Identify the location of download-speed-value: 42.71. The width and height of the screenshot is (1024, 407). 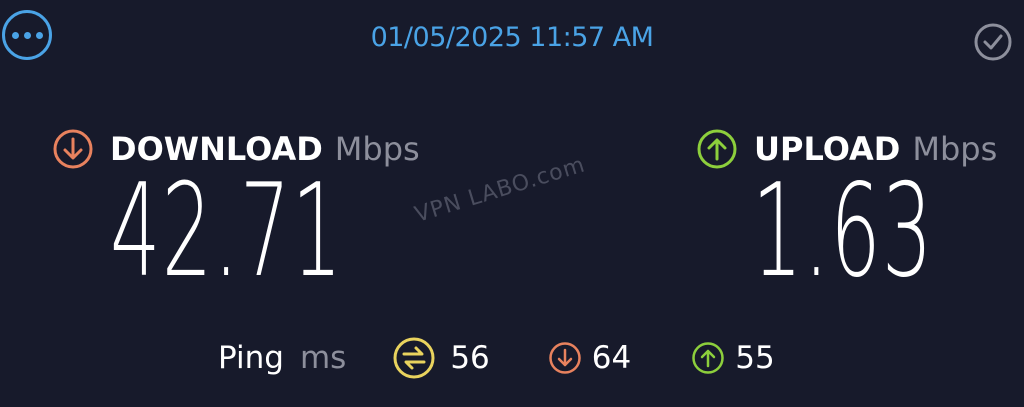
(227, 231).